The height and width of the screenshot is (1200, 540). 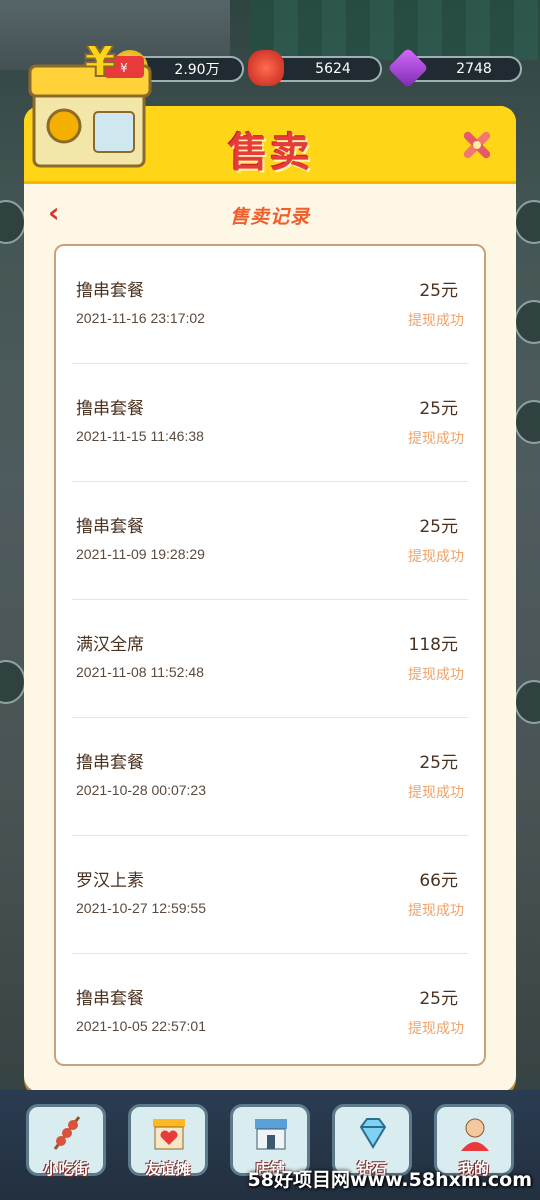 What do you see at coordinates (140, 672) in the screenshot?
I see `record-time: 2021-11-08 11:52:48` at bounding box center [140, 672].